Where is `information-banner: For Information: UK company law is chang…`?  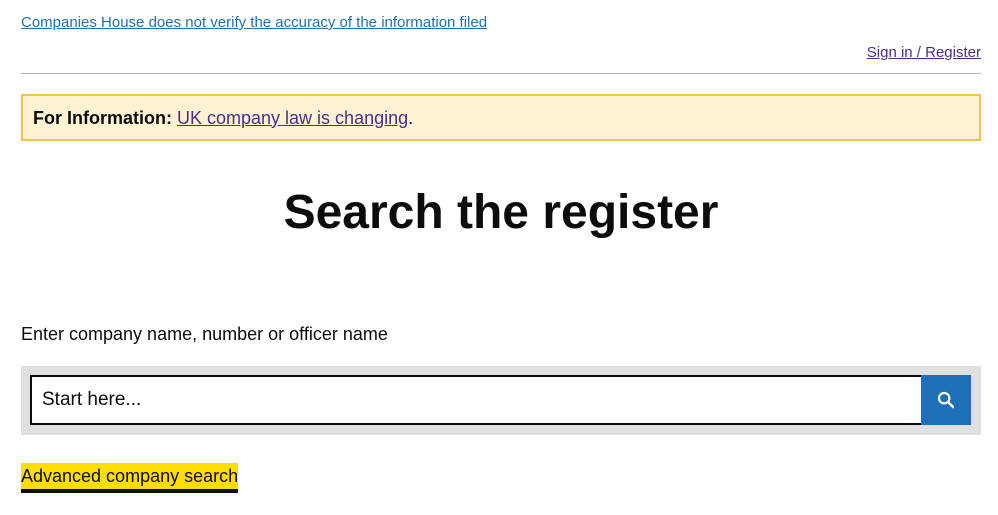 information-banner: For Information: UK company law is chang… is located at coordinates (501, 117).